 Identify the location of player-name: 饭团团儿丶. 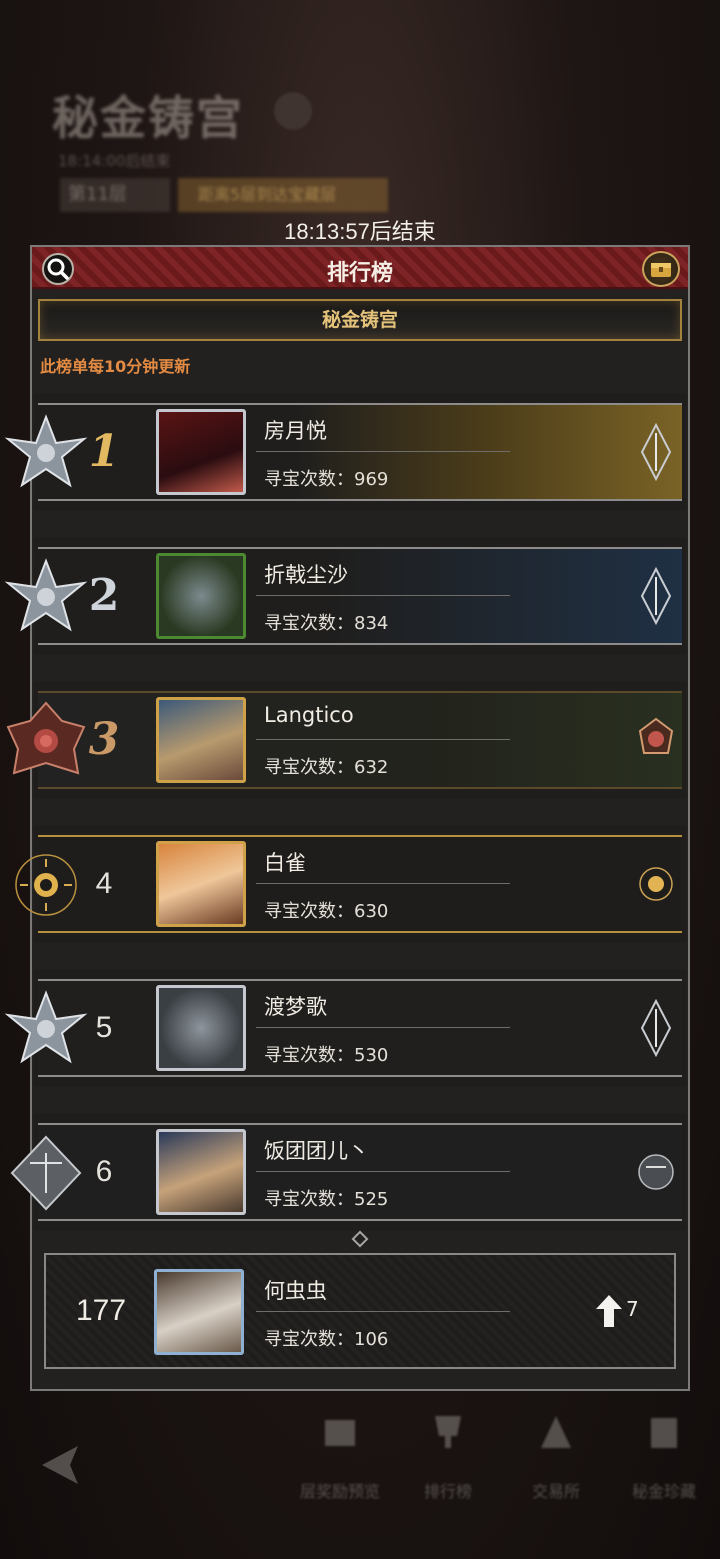
(316, 1151).